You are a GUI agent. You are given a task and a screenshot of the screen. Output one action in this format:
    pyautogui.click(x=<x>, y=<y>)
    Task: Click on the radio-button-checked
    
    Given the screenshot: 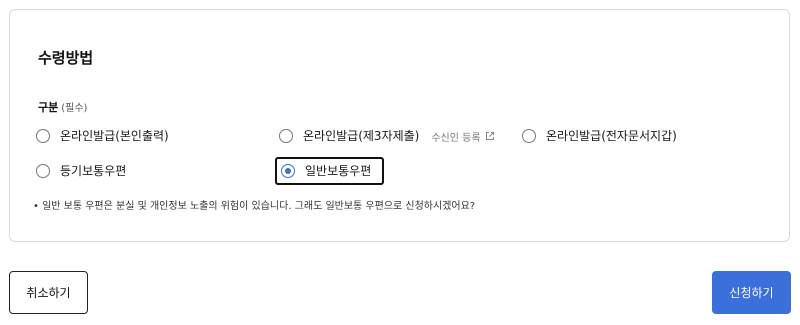 What is the action you would take?
    pyautogui.click(x=288, y=171)
    